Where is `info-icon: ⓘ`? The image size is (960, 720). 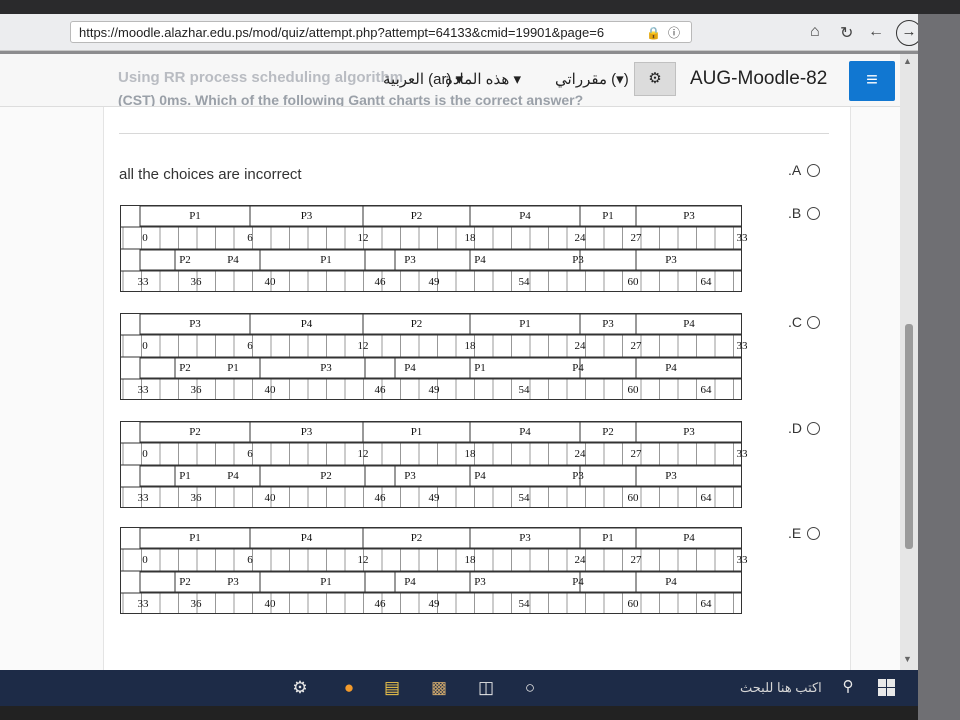
info-icon: ⓘ is located at coordinates (674, 33).